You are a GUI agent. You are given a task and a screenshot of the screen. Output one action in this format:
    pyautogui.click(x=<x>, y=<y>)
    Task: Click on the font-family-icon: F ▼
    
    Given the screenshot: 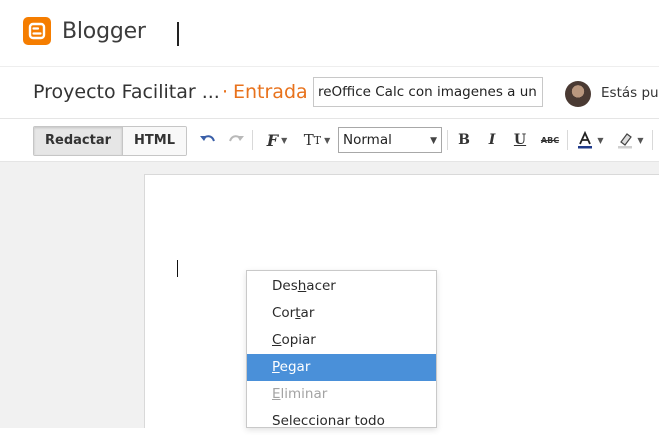 What is the action you would take?
    pyautogui.click(x=277, y=140)
    